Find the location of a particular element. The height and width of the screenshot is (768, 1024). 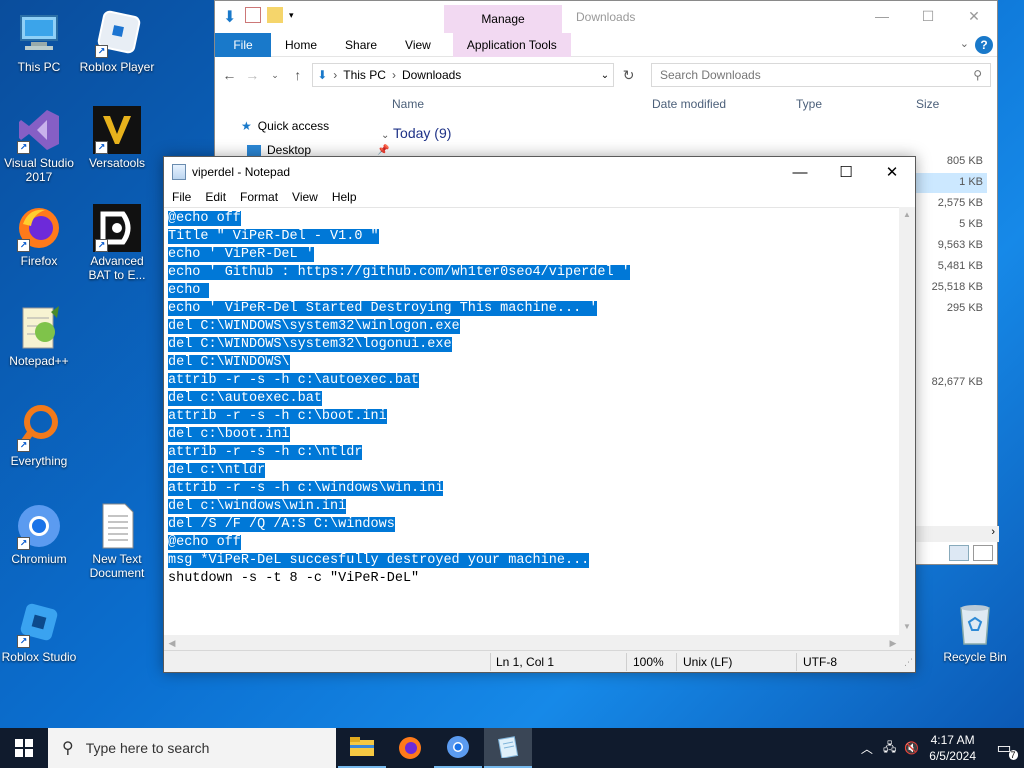

sidebar-item-desktop: Desktop 📌 is located at coordinates (318, 150).